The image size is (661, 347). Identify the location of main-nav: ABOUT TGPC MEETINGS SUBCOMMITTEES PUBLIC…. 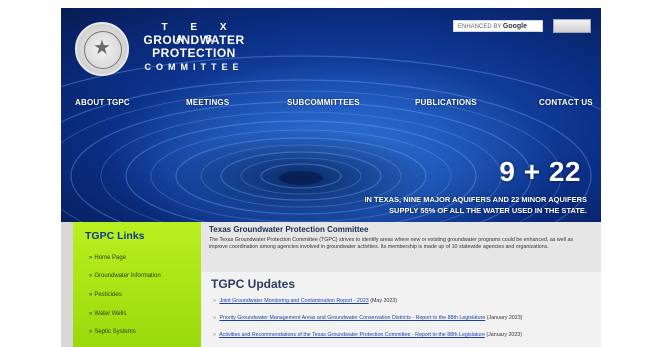
(331, 106).